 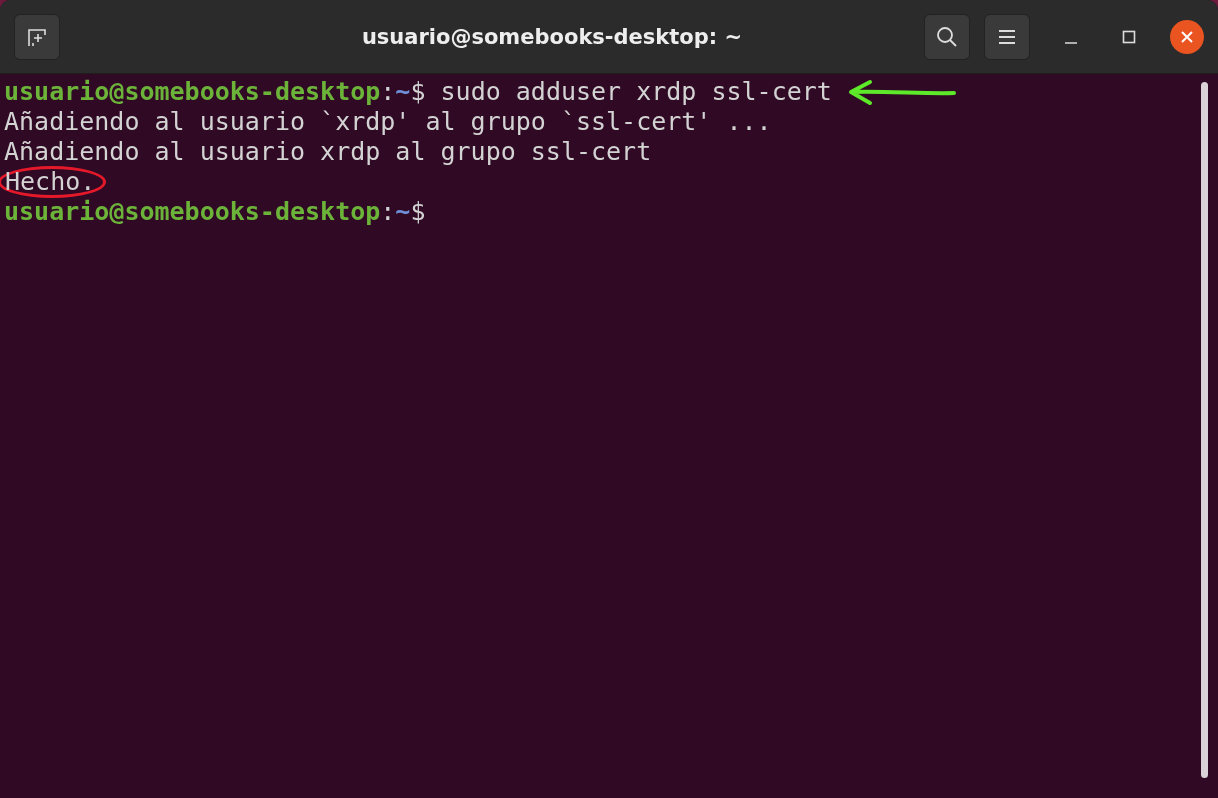 What do you see at coordinates (1204, 430) in the screenshot?
I see `scrollbar` at bounding box center [1204, 430].